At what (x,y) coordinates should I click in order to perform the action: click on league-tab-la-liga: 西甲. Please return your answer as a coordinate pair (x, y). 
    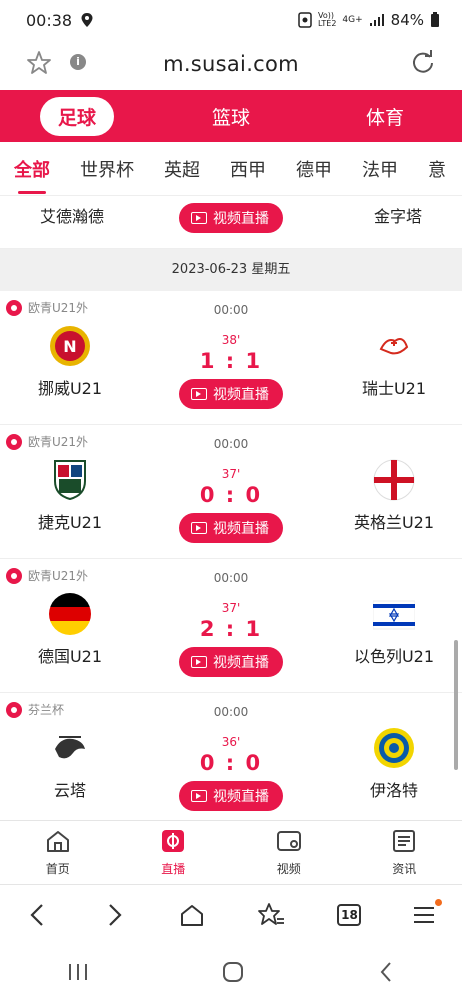
    Looking at the image, I should click on (248, 169).